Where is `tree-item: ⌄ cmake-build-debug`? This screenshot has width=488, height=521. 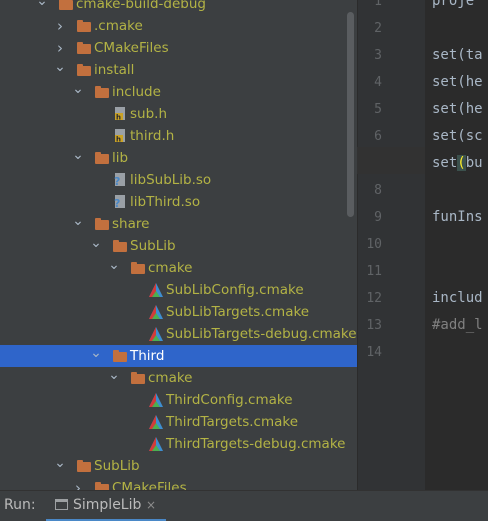
tree-item: ⌄ cmake-build-debug is located at coordinates (178, 7).